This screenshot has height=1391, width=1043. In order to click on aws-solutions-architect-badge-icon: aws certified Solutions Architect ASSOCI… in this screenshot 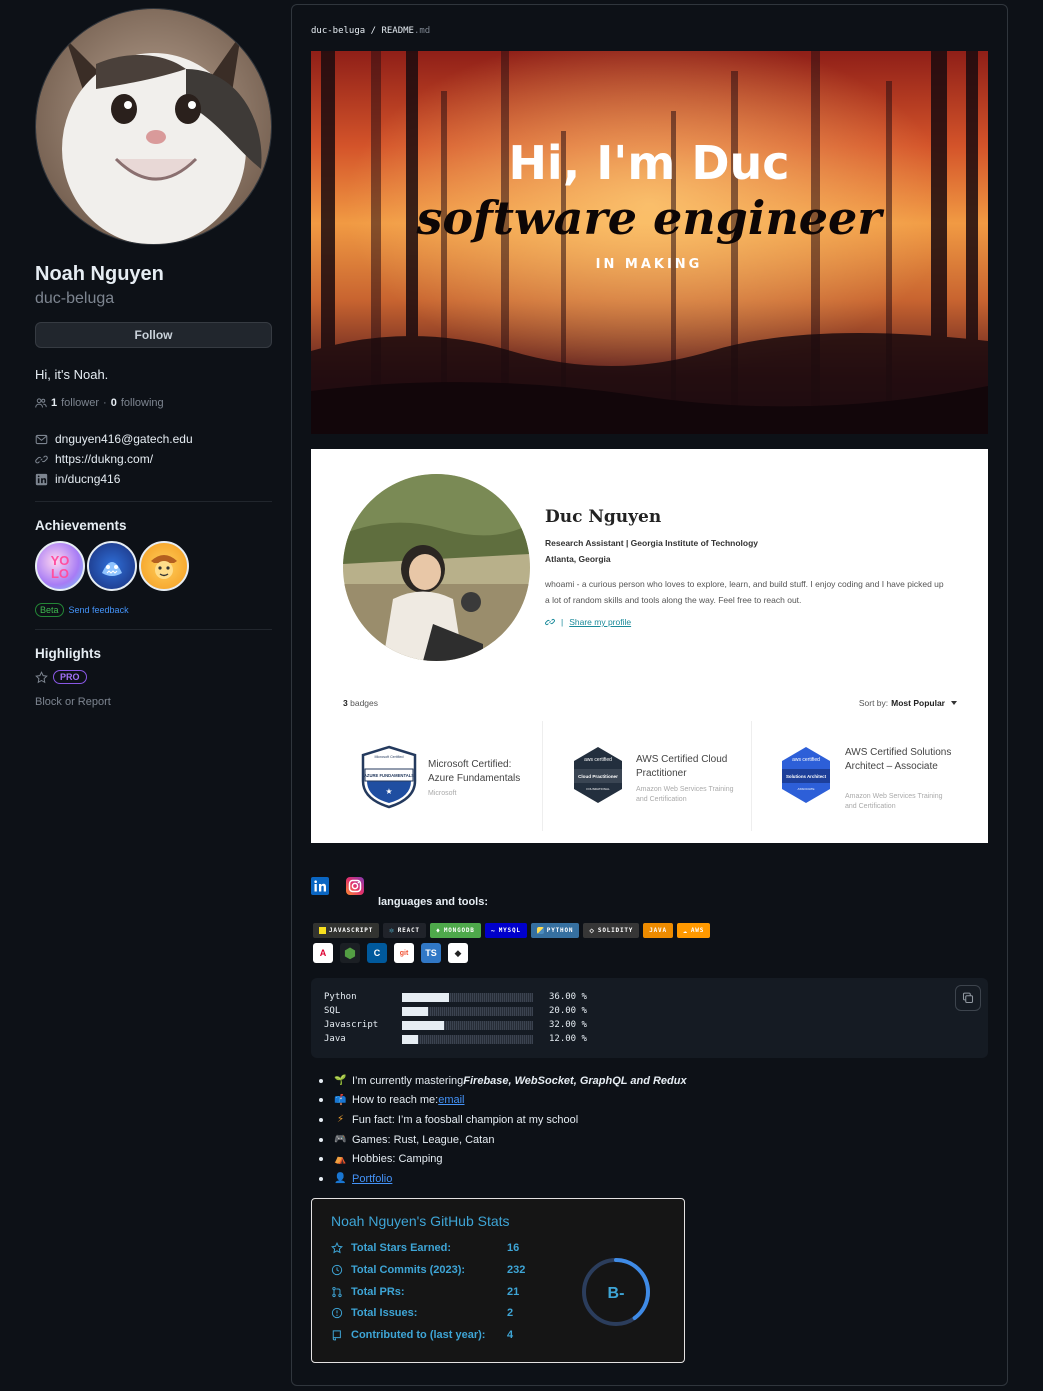, I will do `click(806, 775)`.